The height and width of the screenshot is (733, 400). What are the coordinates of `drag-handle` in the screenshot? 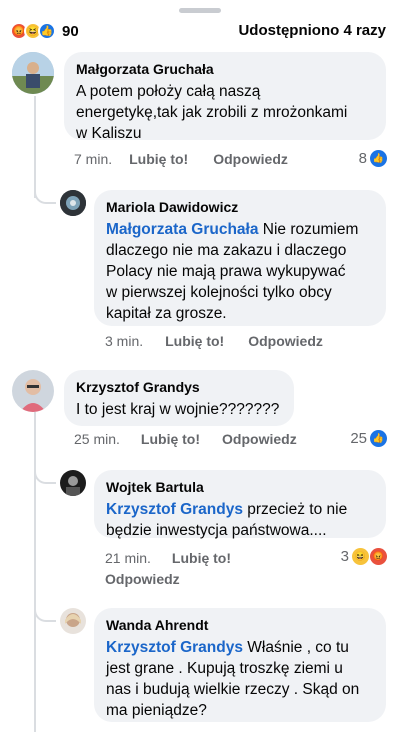 It's located at (200, 10).